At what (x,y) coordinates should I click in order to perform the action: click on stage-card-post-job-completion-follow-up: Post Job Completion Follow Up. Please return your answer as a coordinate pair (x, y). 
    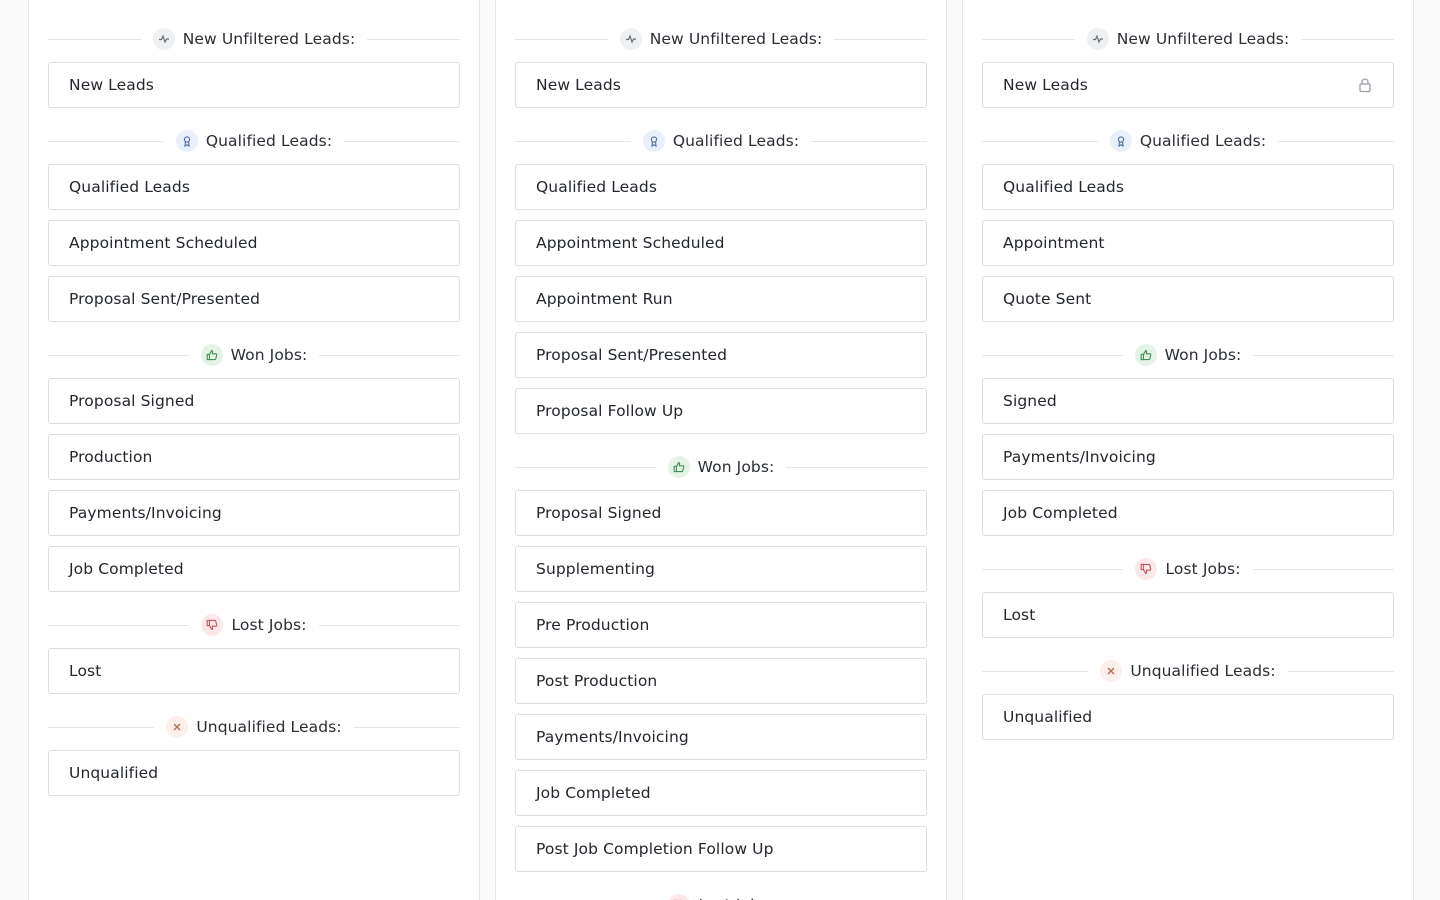
    Looking at the image, I should click on (721, 849).